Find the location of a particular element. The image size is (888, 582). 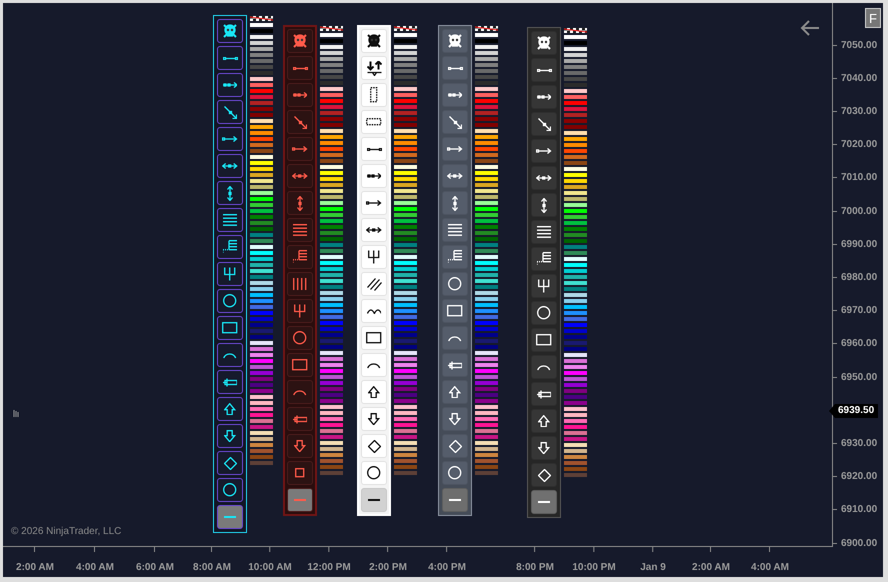

price-label: 6970.00 is located at coordinates (859, 311).